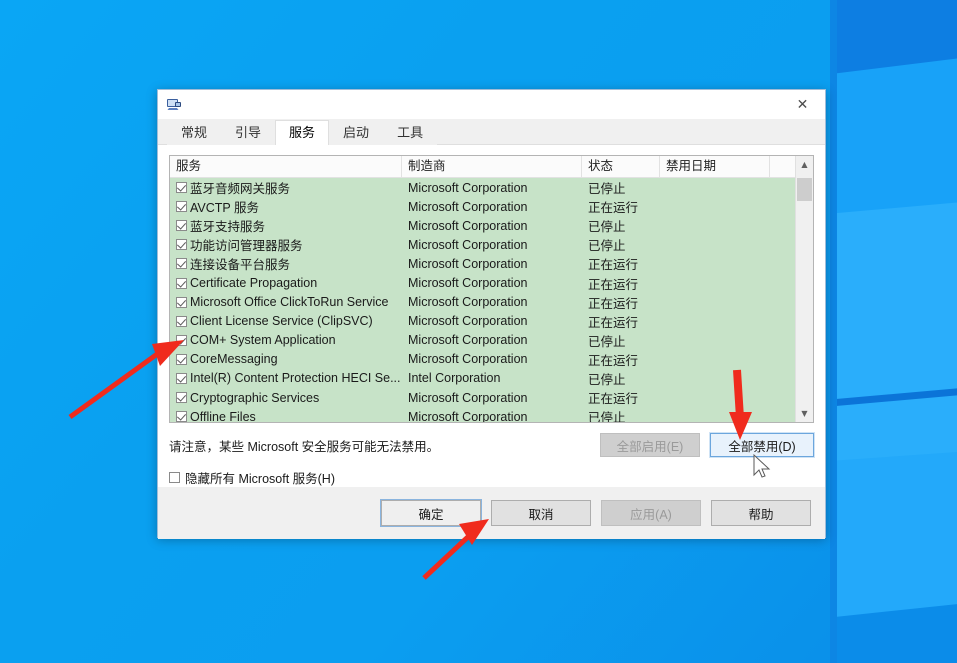  I want to click on listview-scrollbar: ▲ ▼, so click(804, 289).